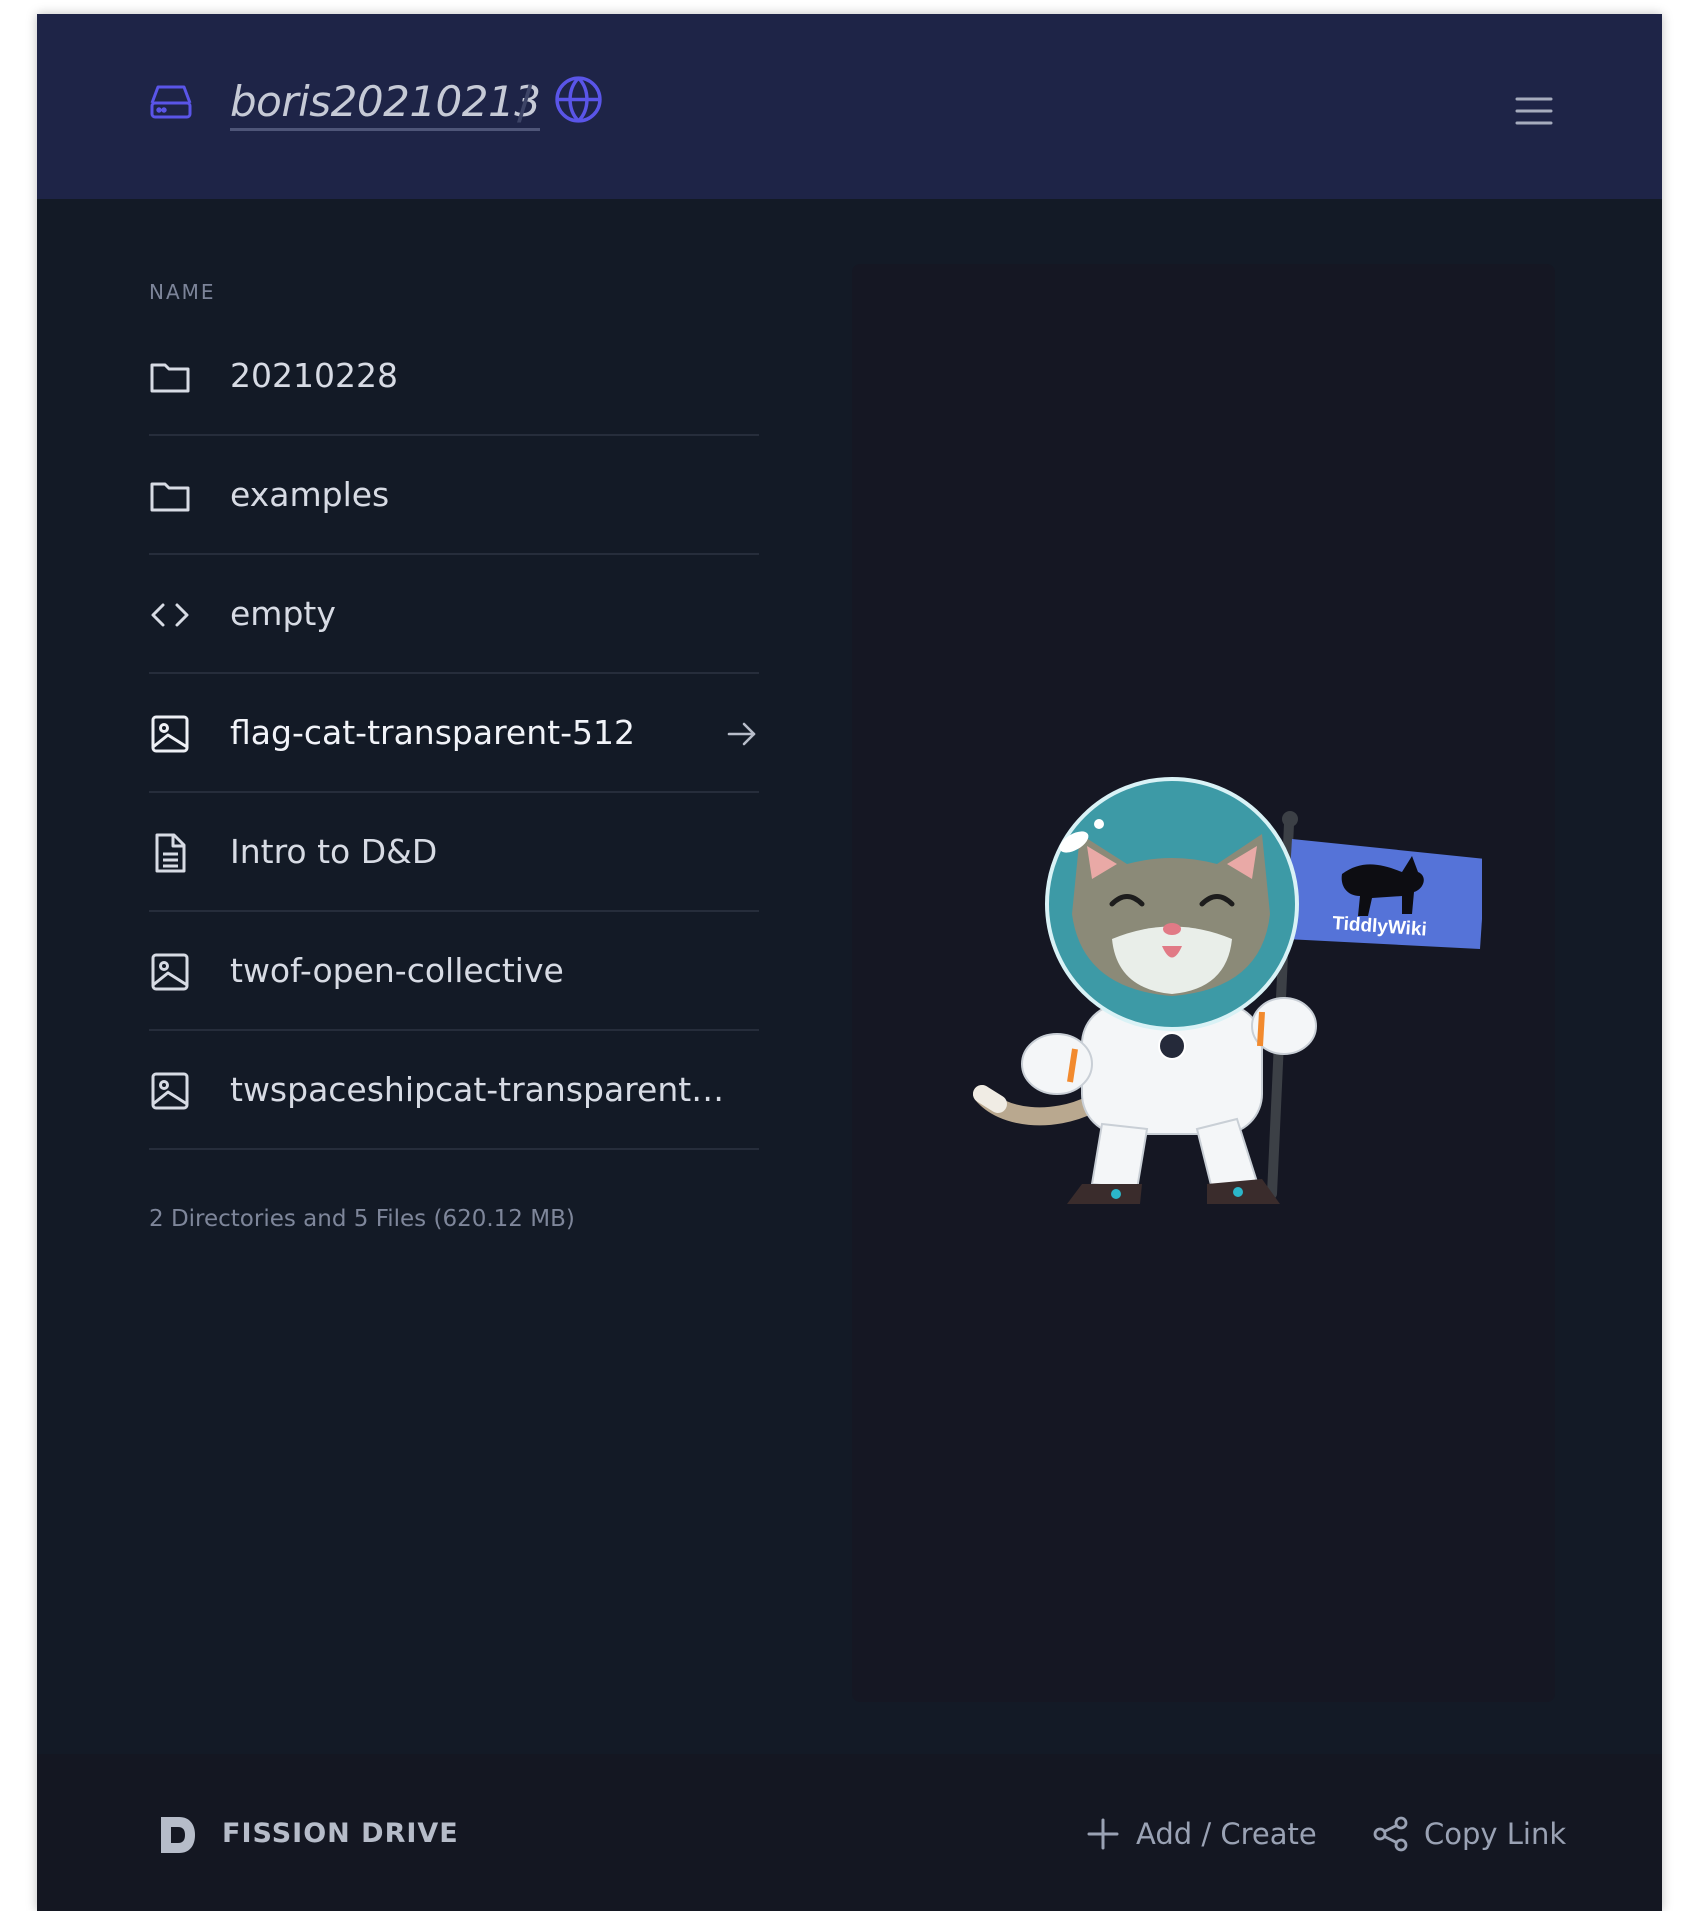  I want to click on drive-name-breadcrumb: boris20210213, so click(385, 103).